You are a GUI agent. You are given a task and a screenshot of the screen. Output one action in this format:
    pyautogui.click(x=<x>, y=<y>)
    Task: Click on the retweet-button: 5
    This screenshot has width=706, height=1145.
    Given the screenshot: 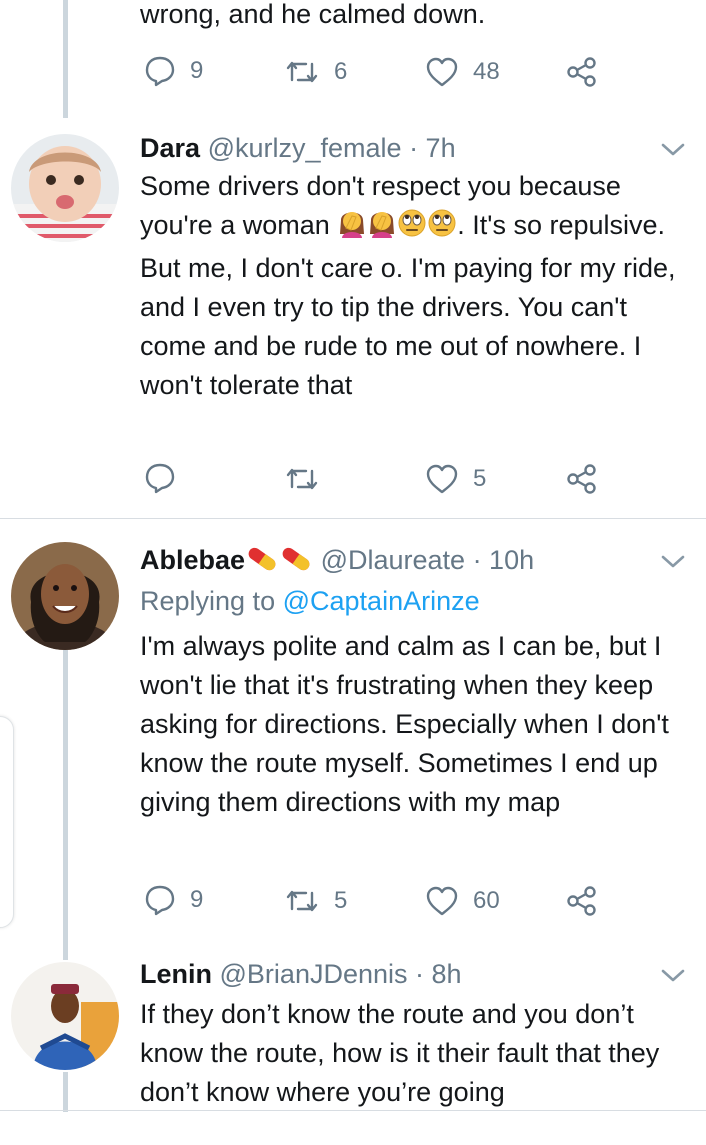 What is the action you would take?
    pyautogui.click(x=315, y=901)
    